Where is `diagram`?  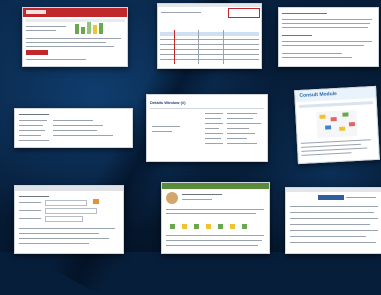
diagram is located at coordinates (337, 124).